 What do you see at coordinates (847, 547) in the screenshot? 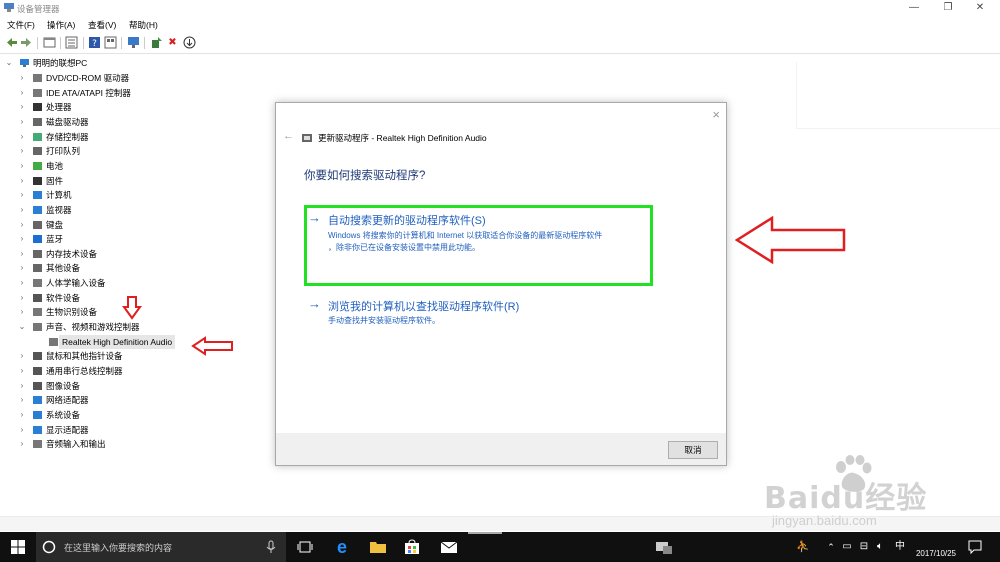
I see `battery-tray-icon: ▭` at bounding box center [847, 547].